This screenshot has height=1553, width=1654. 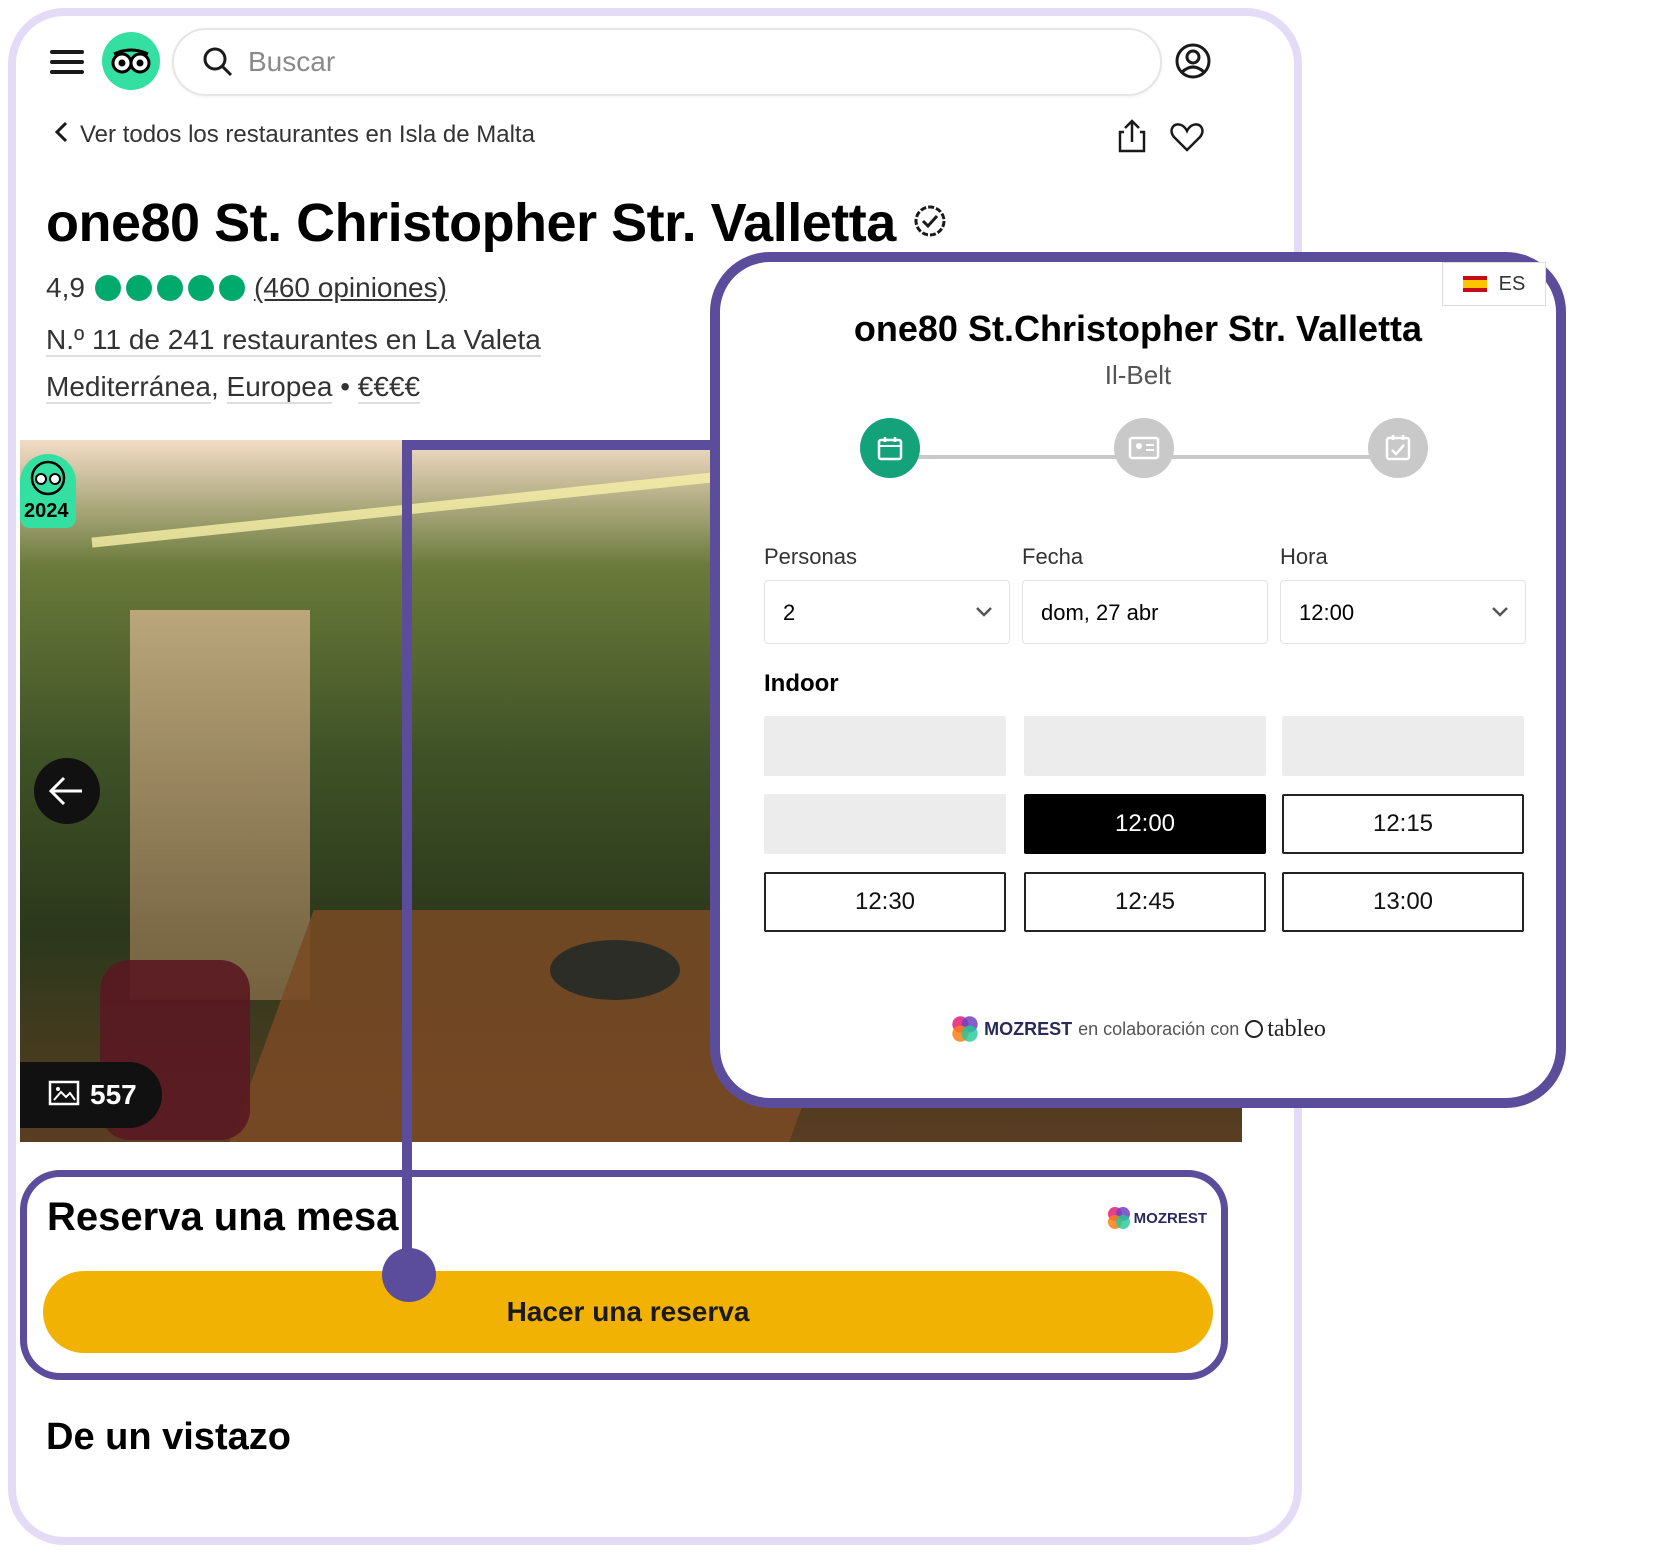 I want to click on chevron-left-icon, so click(x=62, y=134).